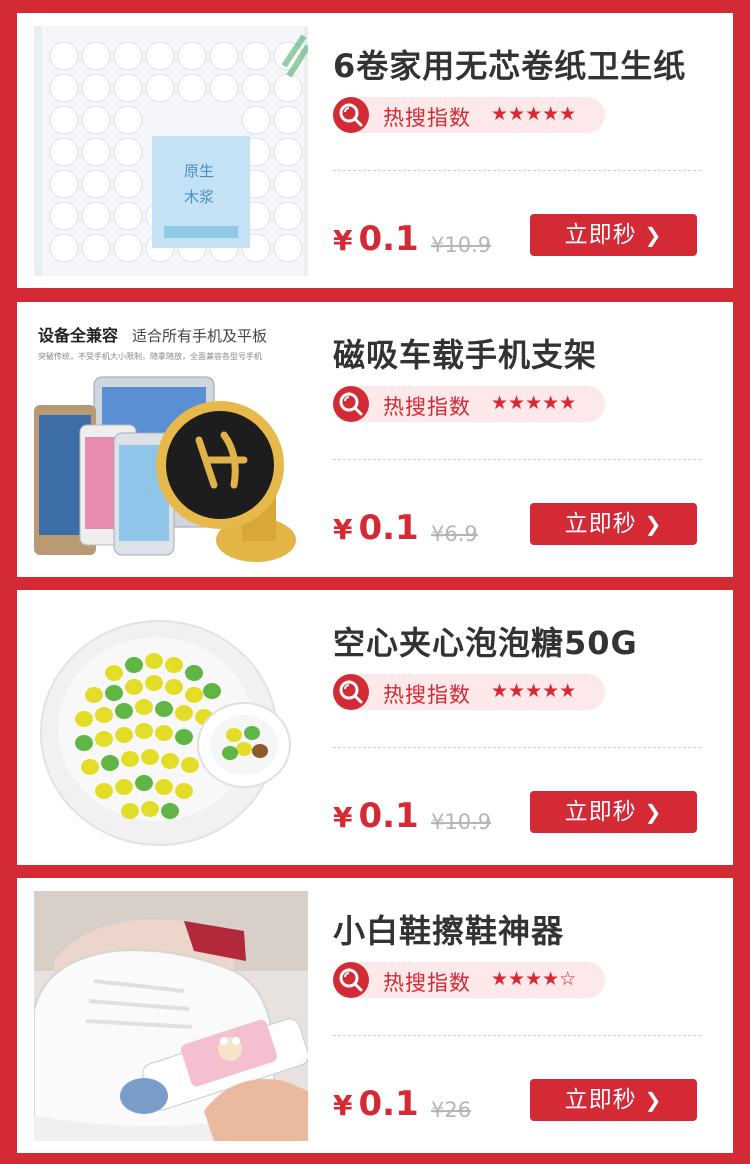 The image size is (750, 1164). Describe the element at coordinates (451, 1110) in the screenshot. I see `original-price: ¥26` at that location.